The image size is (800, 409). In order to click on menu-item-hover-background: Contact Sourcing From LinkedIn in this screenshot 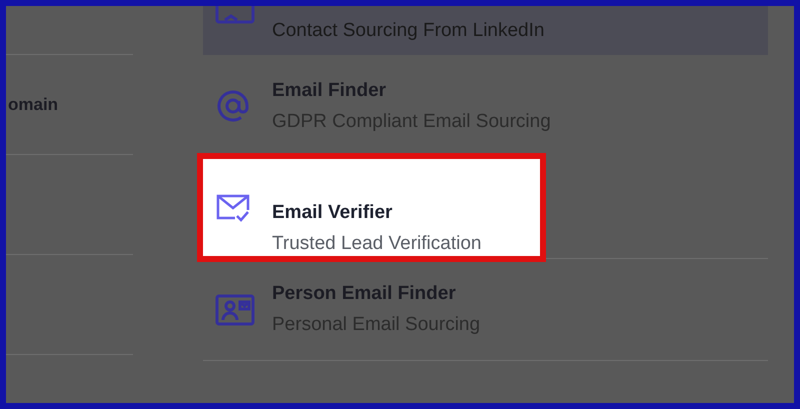, I will do `click(485, 30)`.